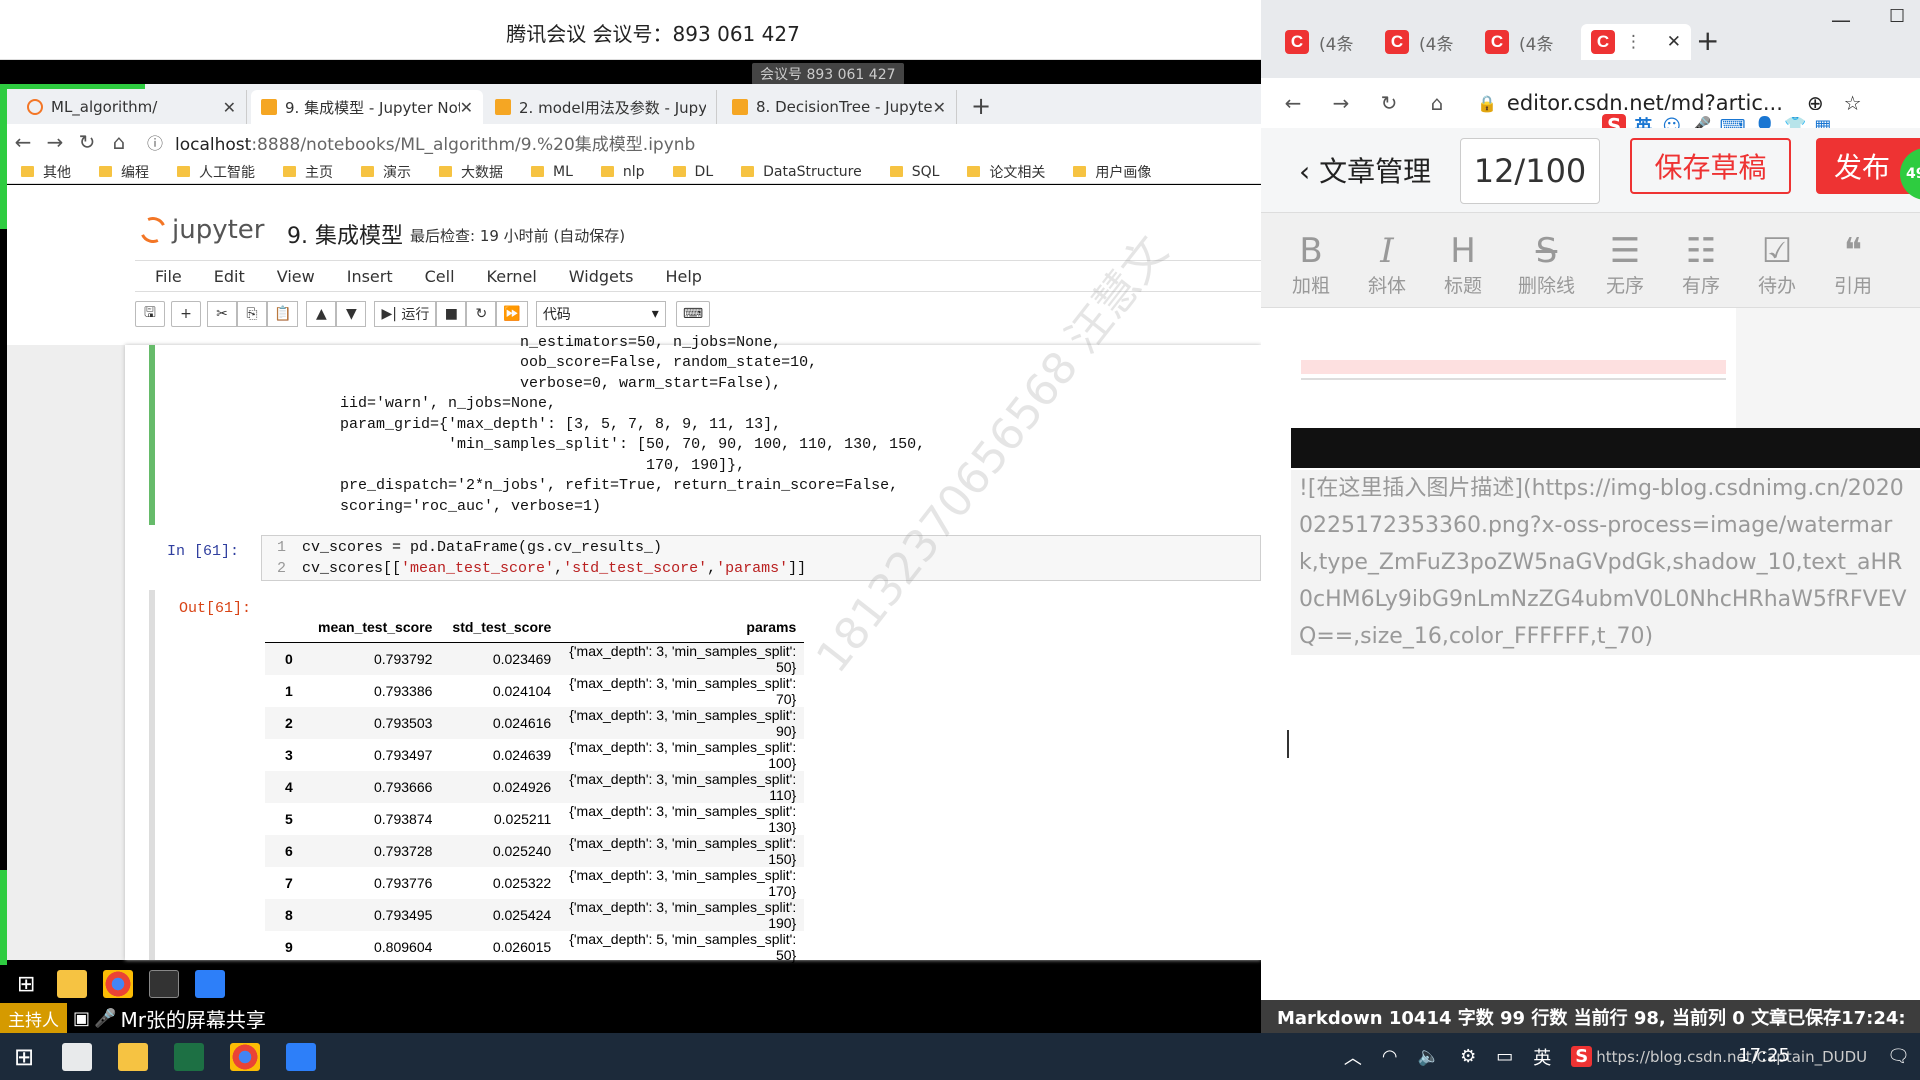 The width and height of the screenshot is (1920, 1080). Describe the element at coordinates (1429, 1056) in the screenshot. I see `volume-icon: 🔈` at that location.